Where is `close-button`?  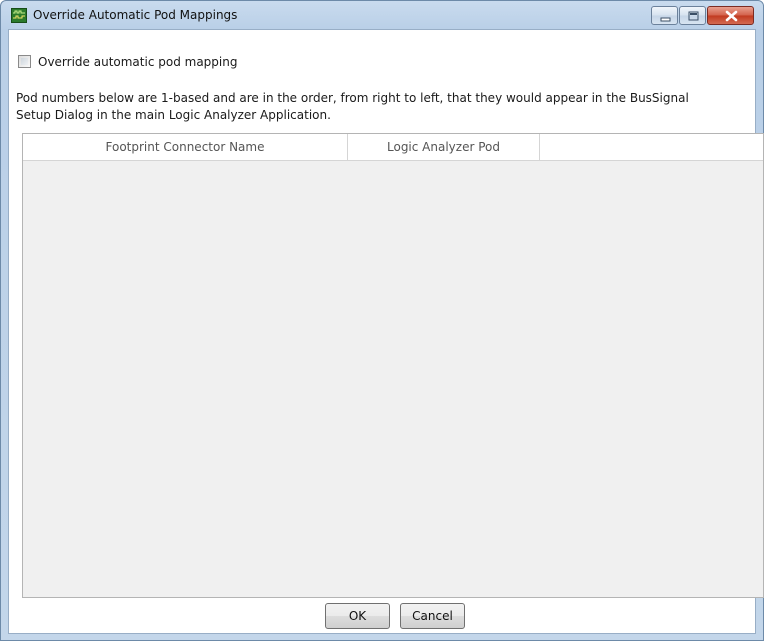 close-button is located at coordinates (730, 15).